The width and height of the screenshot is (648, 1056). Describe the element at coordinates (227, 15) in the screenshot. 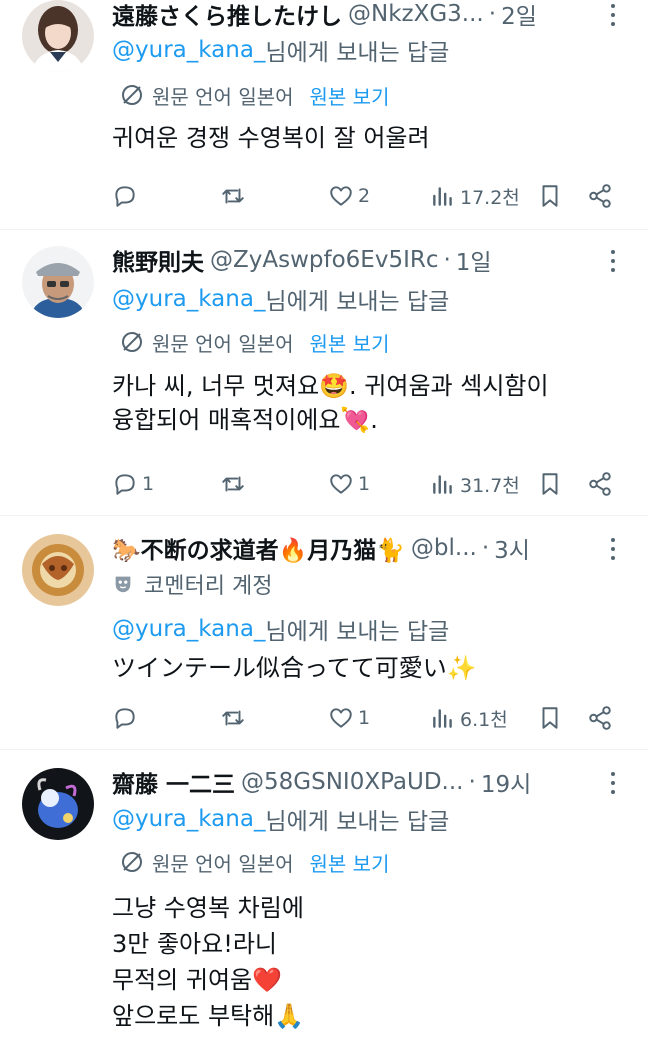

I see `display-name: 遠藤さくら推したけし` at that location.